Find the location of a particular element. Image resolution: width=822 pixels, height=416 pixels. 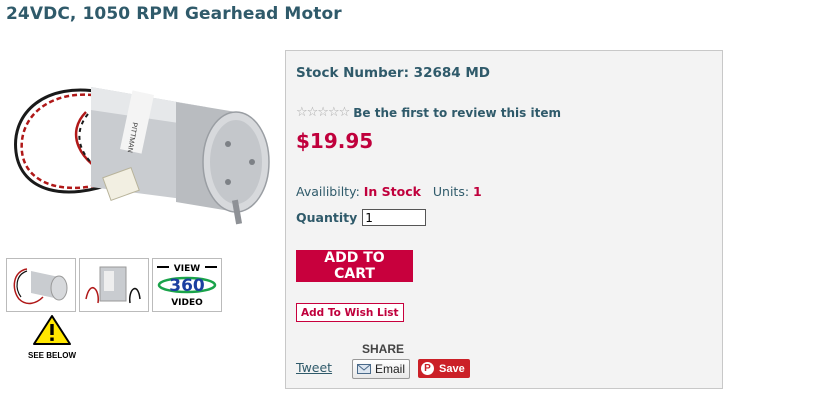

tweet-link: Tweet is located at coordinates (314, 367).